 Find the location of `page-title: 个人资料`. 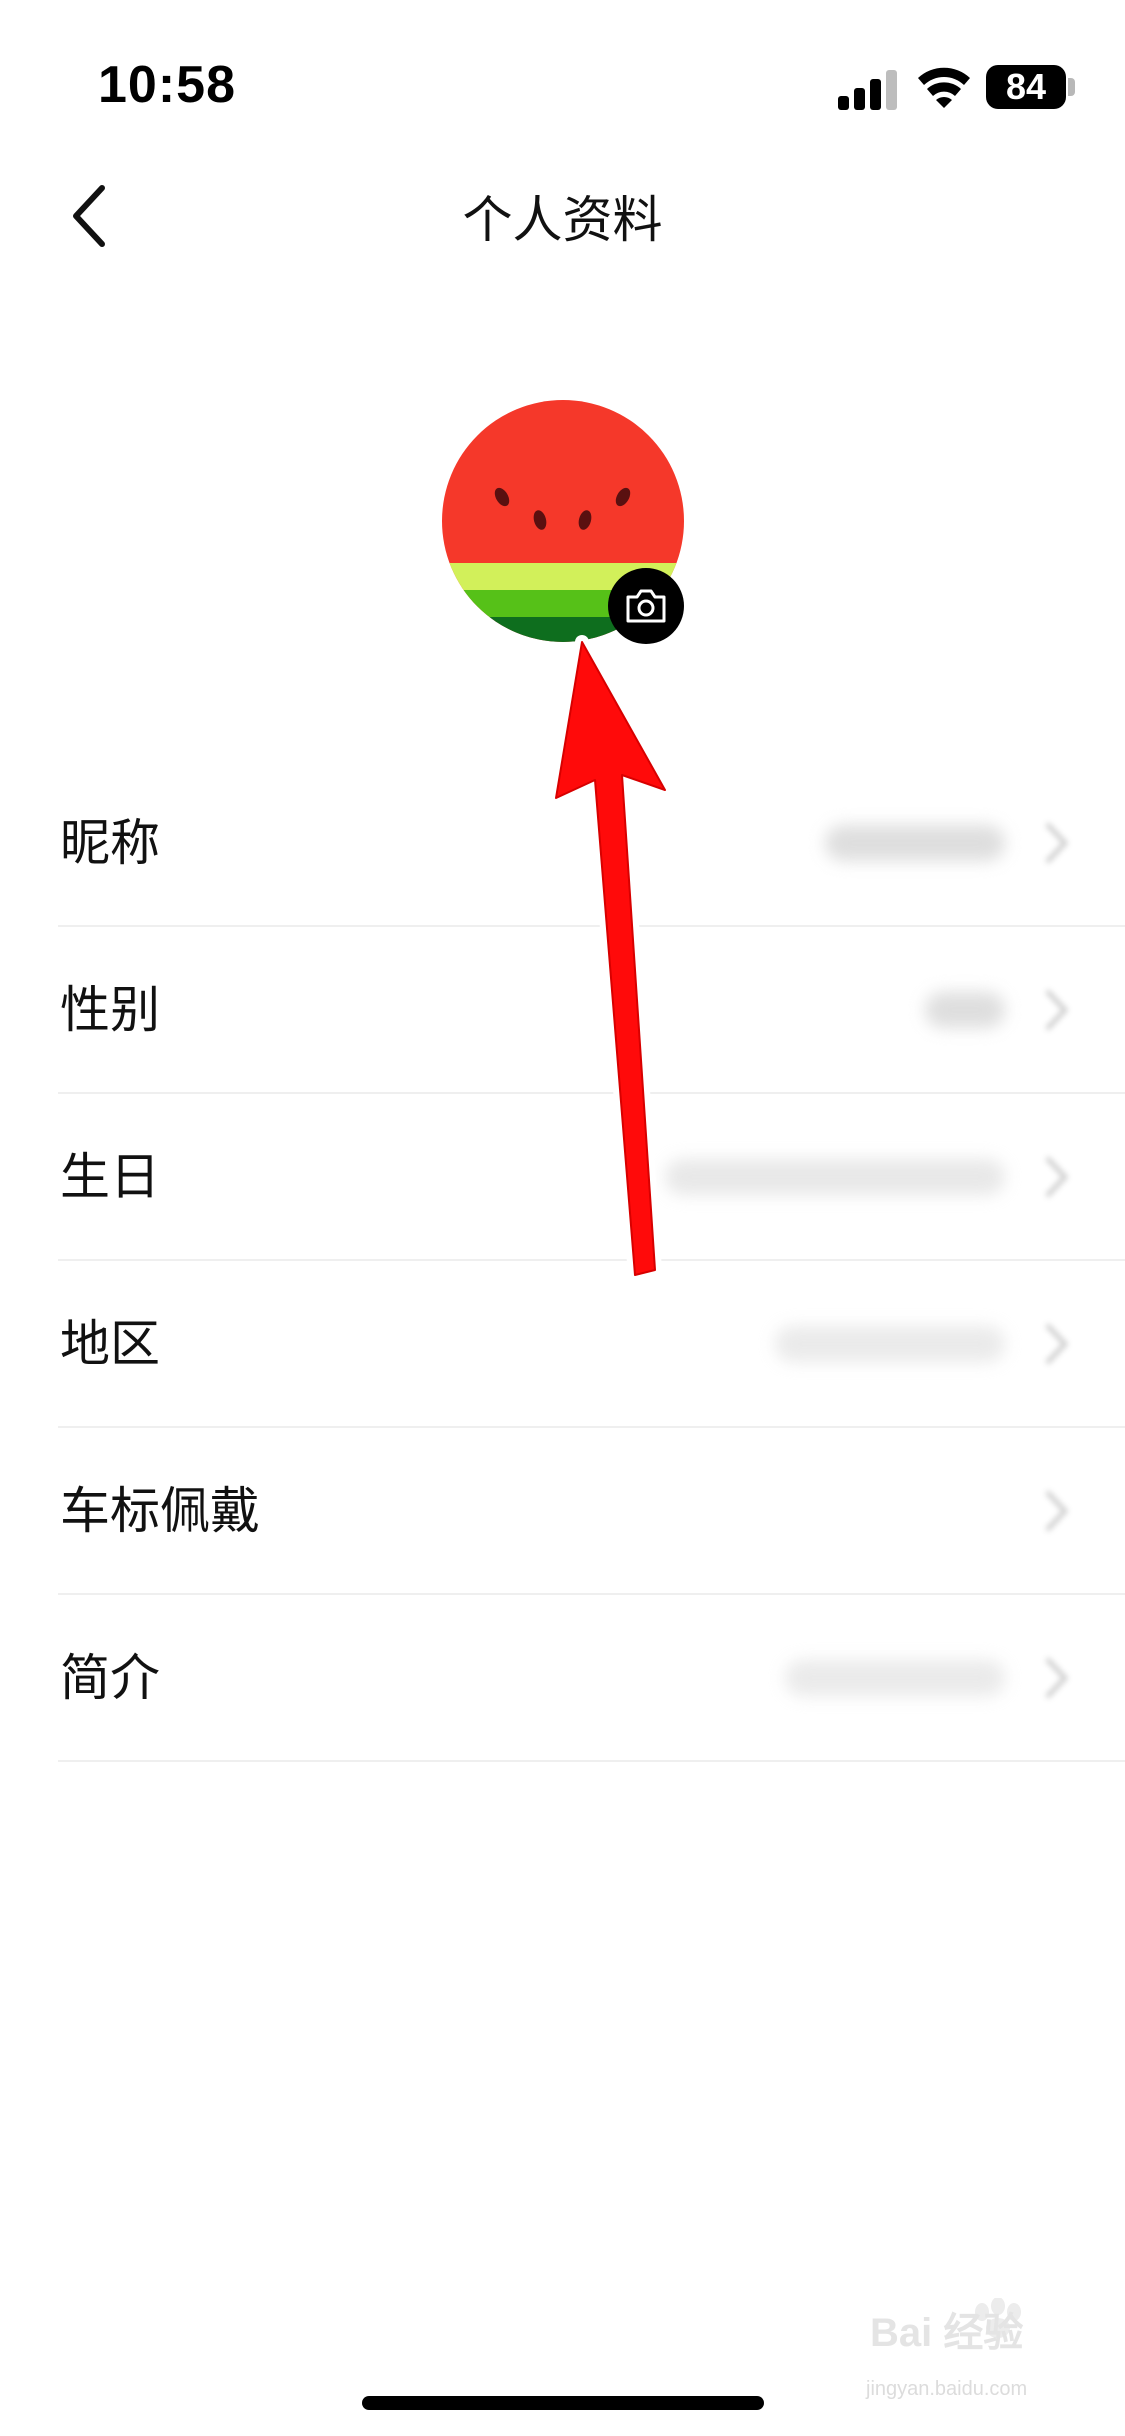

page-title: 个人资料 is located at coordinates (562, 220).